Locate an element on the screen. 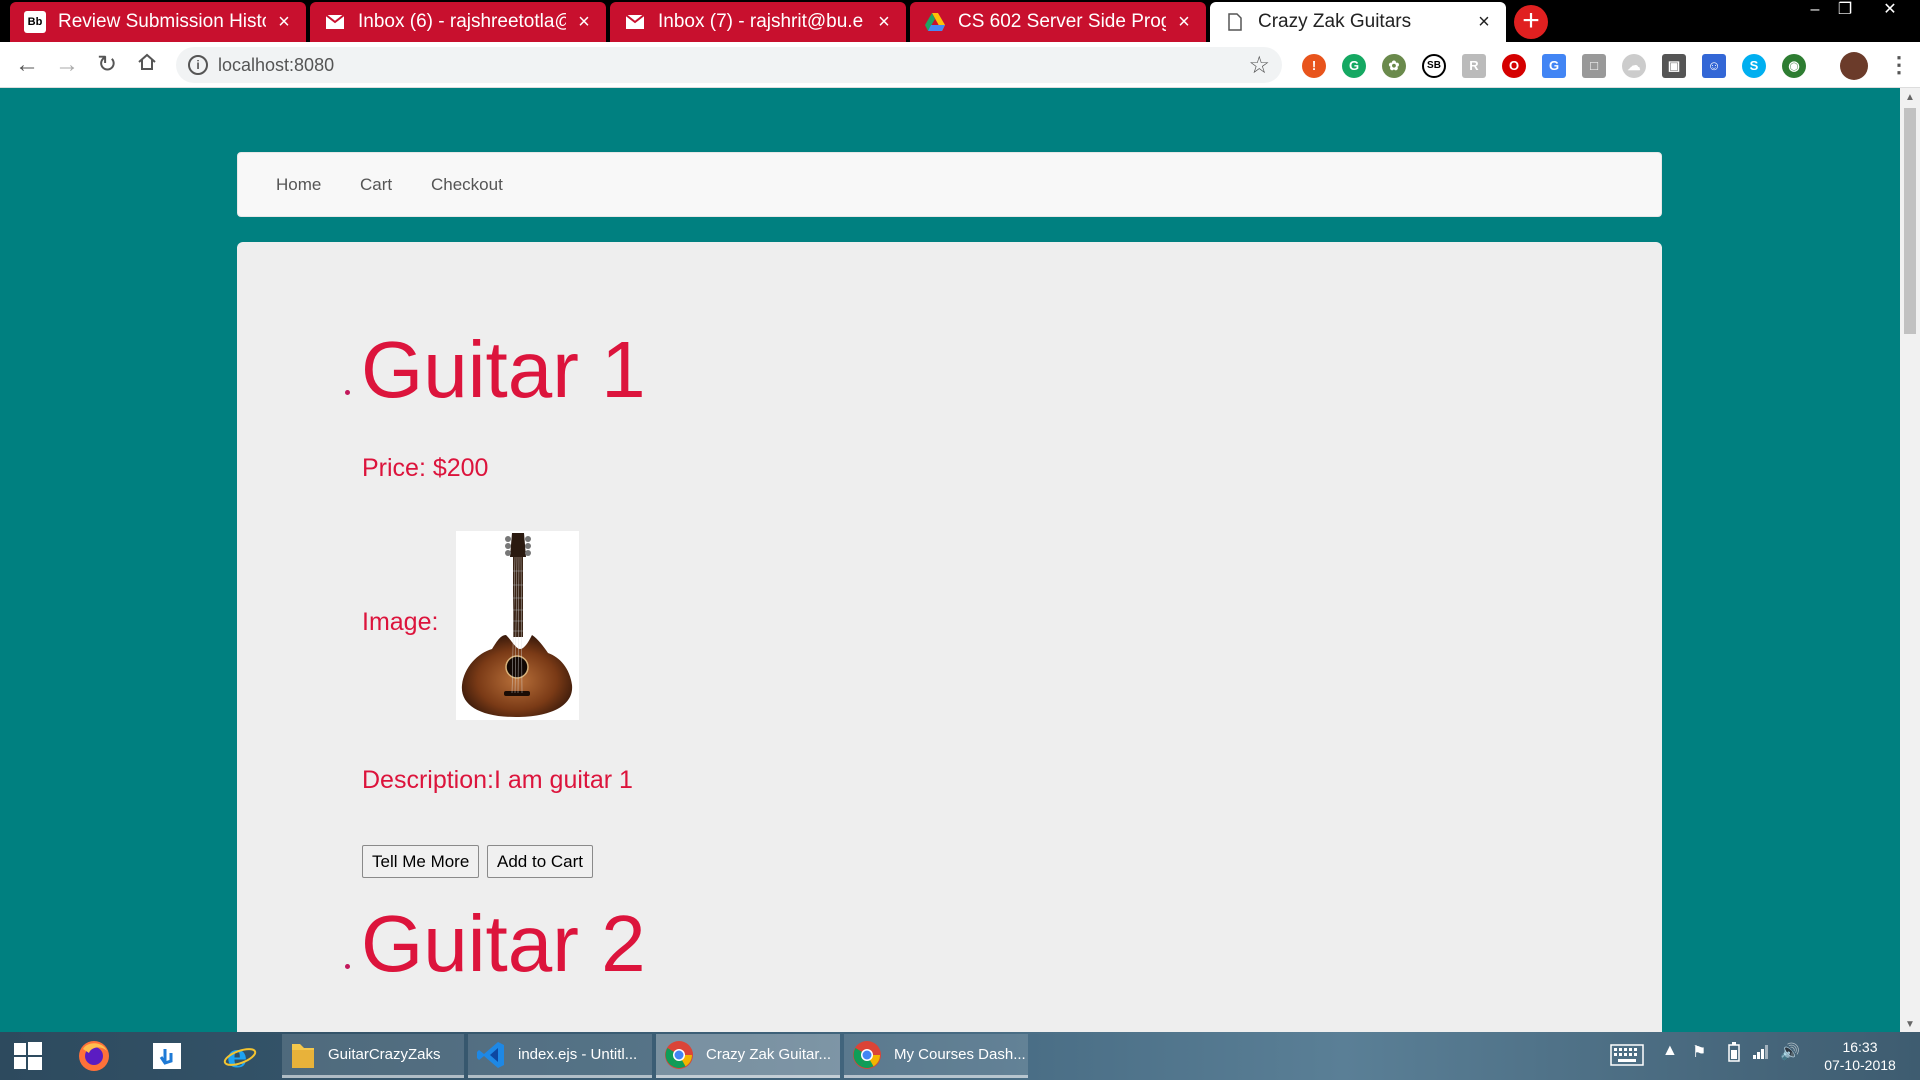 The width and height of the screenshot is (1920, 1080). restore-icon: ❐ is located at coordinates (1845, 11).